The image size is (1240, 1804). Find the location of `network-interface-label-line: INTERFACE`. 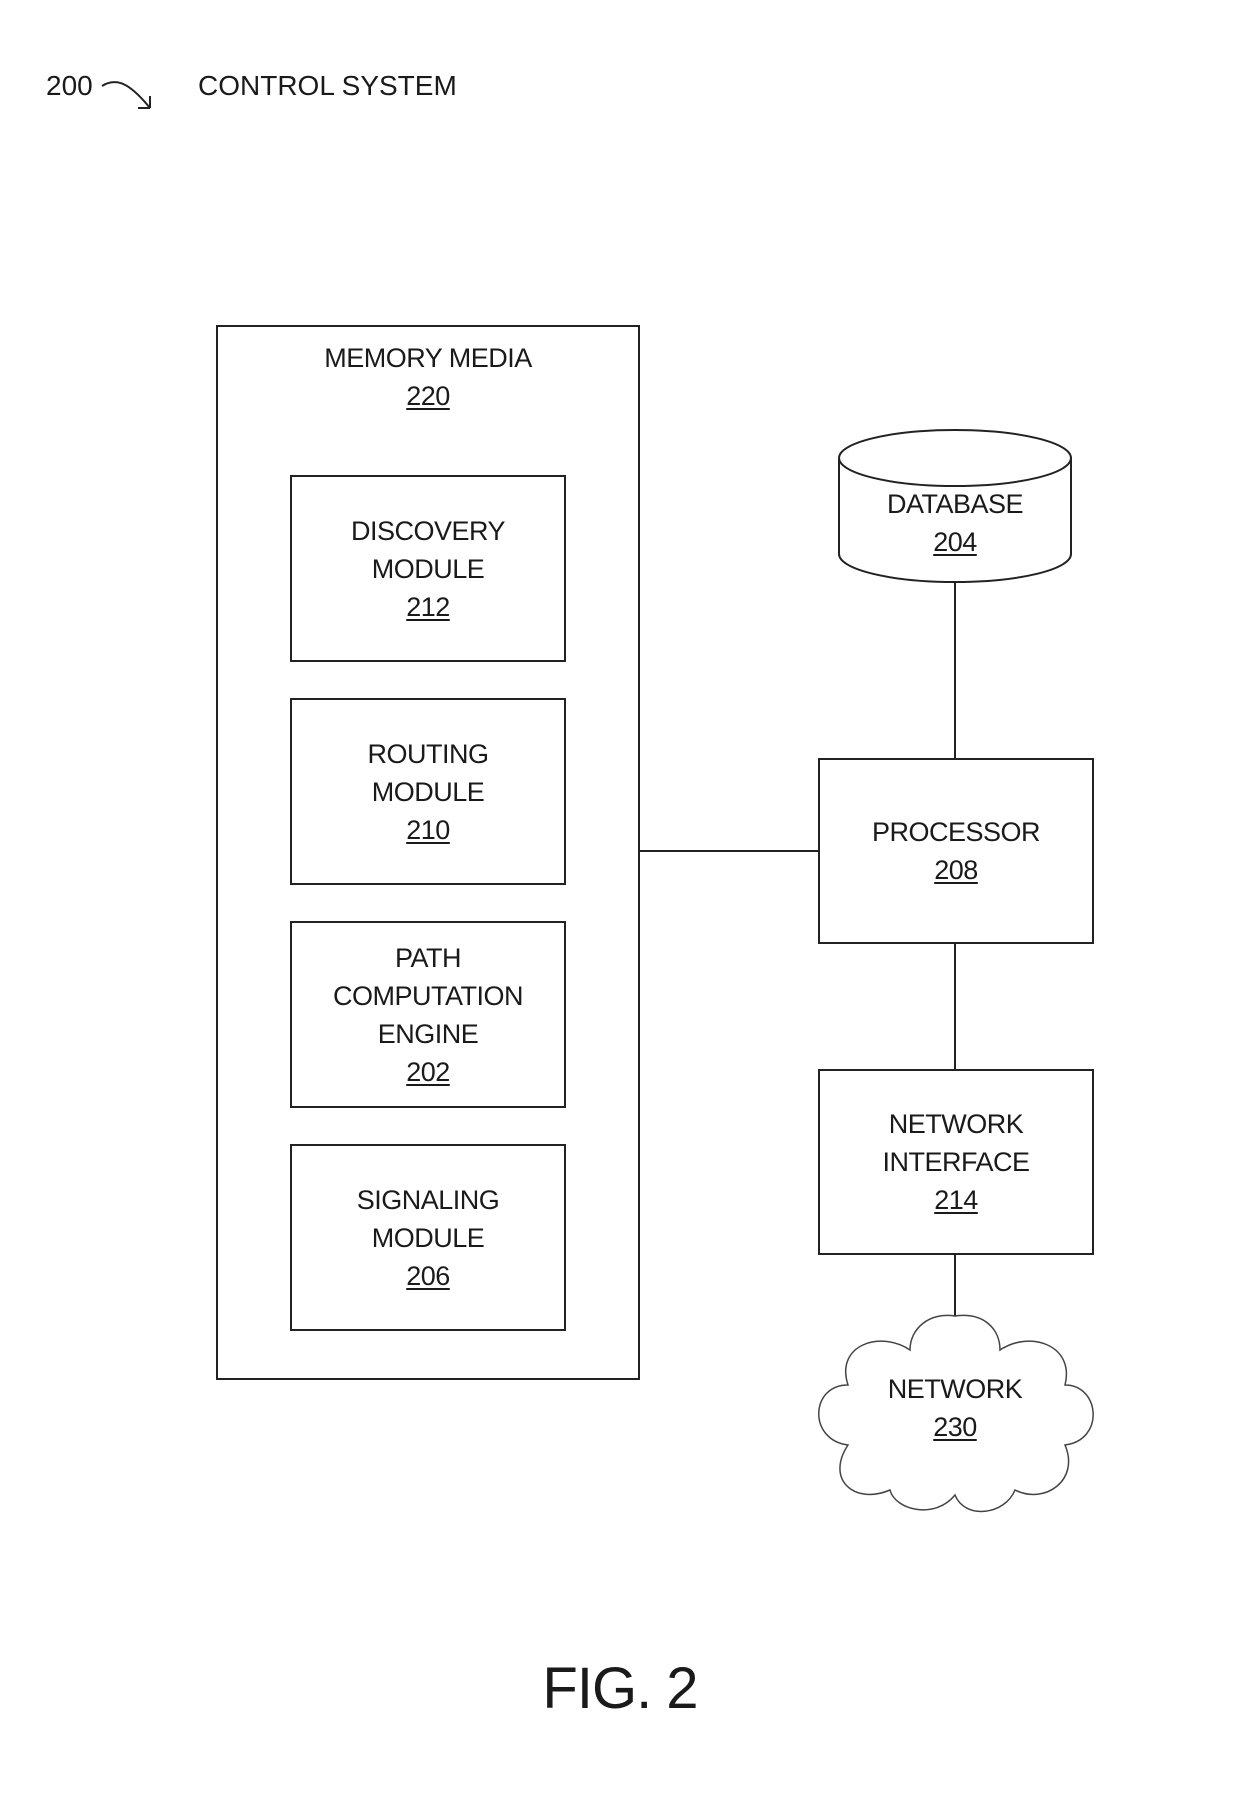

network-interface-label-line: INTERFACE is located at coordinates (956, 1162).